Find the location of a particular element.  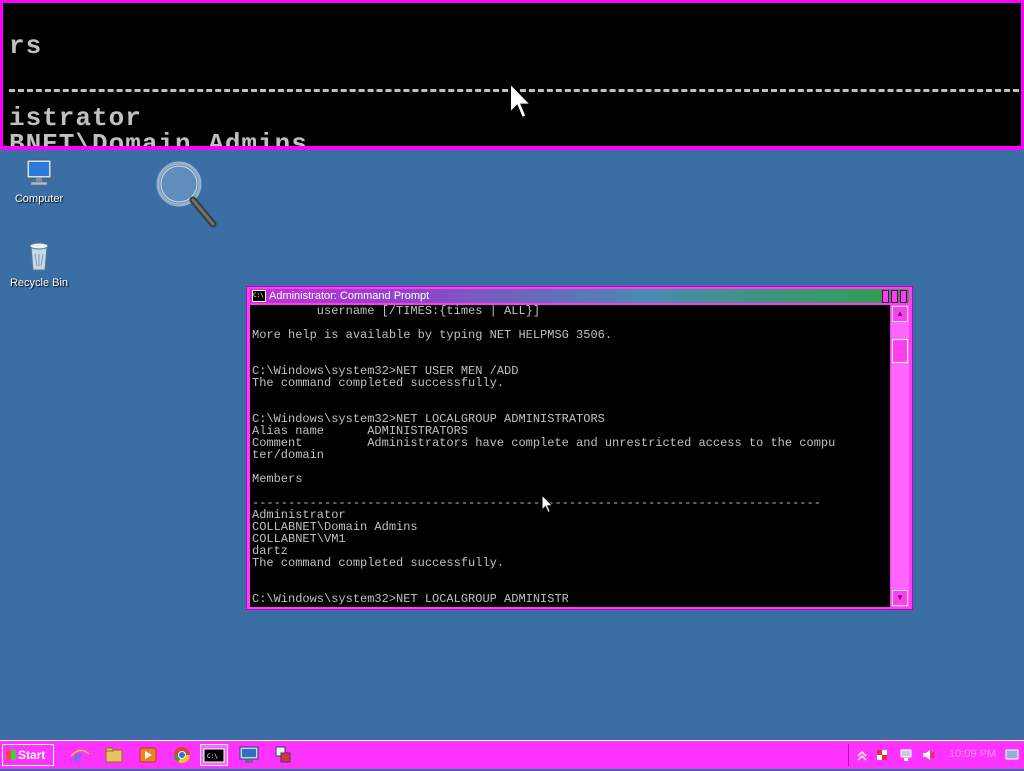

window-title: Administrator: Command Prompt is located at coordinates (349, 296).